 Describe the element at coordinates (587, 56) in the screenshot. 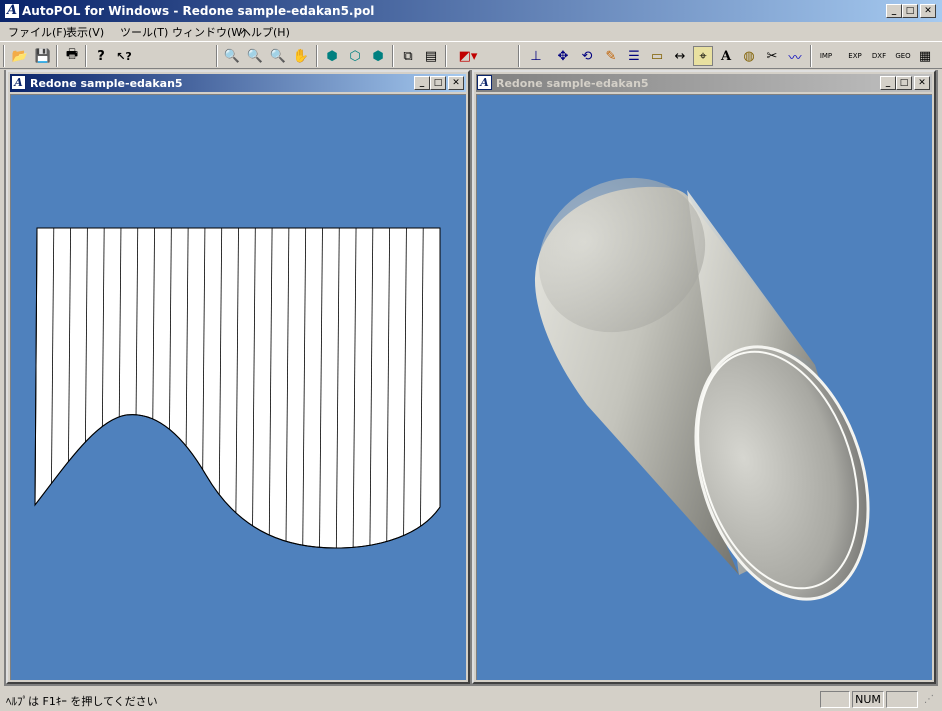

I see `rotate-icon: ⟲` at that location.